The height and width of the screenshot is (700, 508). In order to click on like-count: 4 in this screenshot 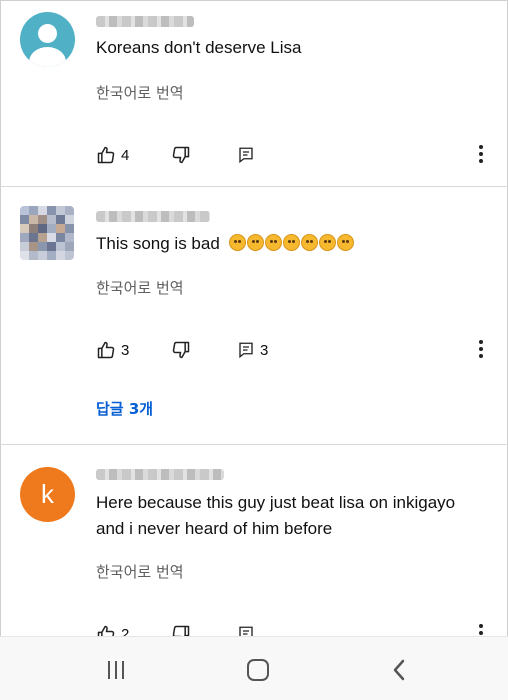, I will do `click(125, 155)`.